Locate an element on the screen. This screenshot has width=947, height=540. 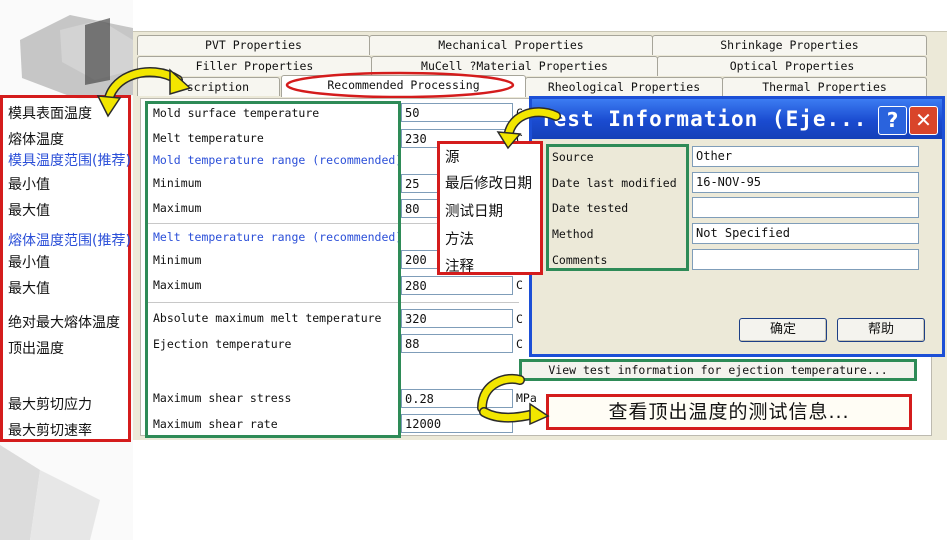
help-button: 帮助 is located at coordinates (881, 330).